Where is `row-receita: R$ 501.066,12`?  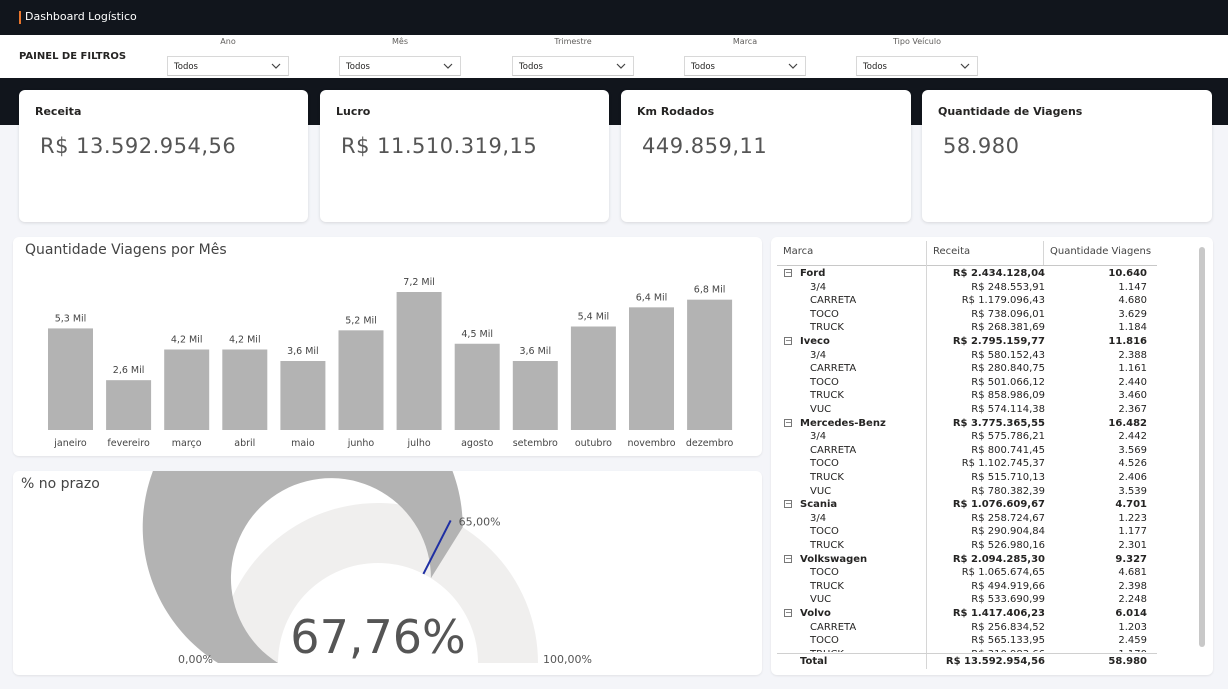
row-receita: R$ 501.066,12 is located at coordinates (1008, 382).